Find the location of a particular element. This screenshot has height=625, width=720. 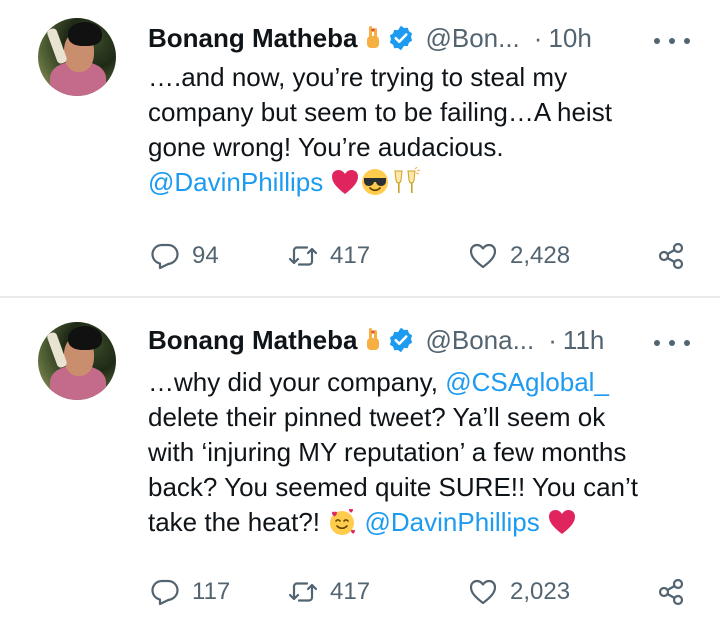

tweet-header: Bonang Matheba @Bon... · 10h is located at coordinates (370, 38).